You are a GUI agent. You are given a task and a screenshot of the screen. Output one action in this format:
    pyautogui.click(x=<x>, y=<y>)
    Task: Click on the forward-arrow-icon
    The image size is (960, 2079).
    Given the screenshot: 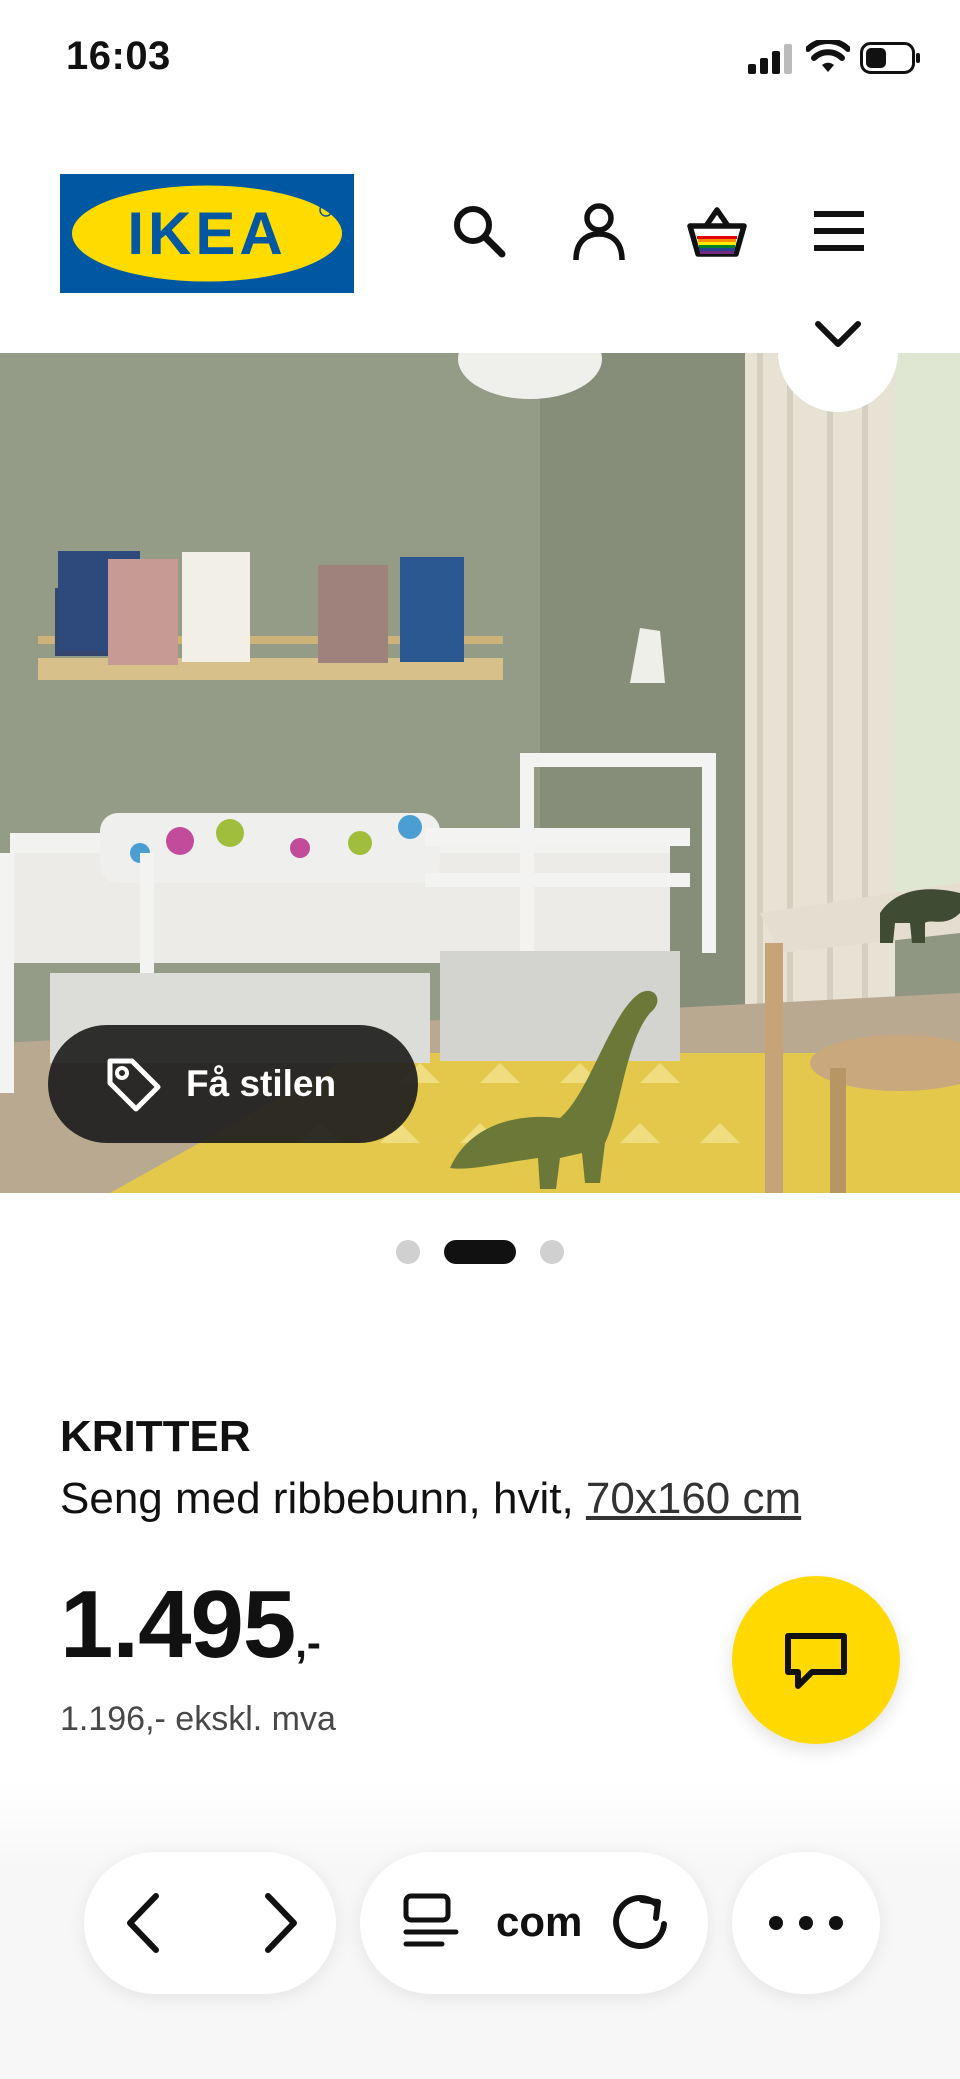 What is the action you would take?
    pyautogui.click(x=279, y=1923)
    